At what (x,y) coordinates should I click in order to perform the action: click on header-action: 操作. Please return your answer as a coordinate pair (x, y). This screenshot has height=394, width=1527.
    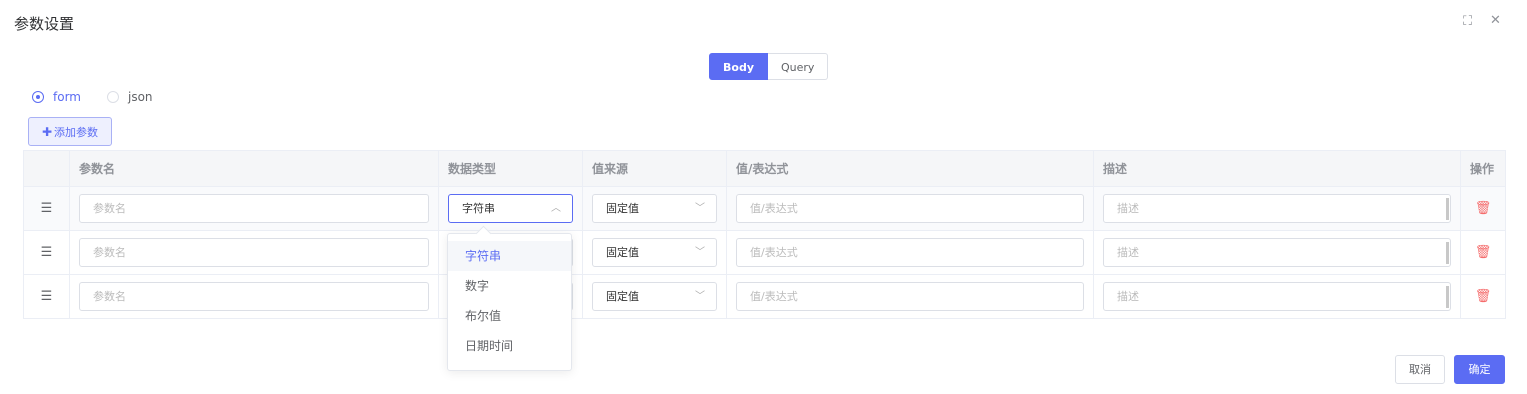
    Looking at the image, I should click on (1483, 168).